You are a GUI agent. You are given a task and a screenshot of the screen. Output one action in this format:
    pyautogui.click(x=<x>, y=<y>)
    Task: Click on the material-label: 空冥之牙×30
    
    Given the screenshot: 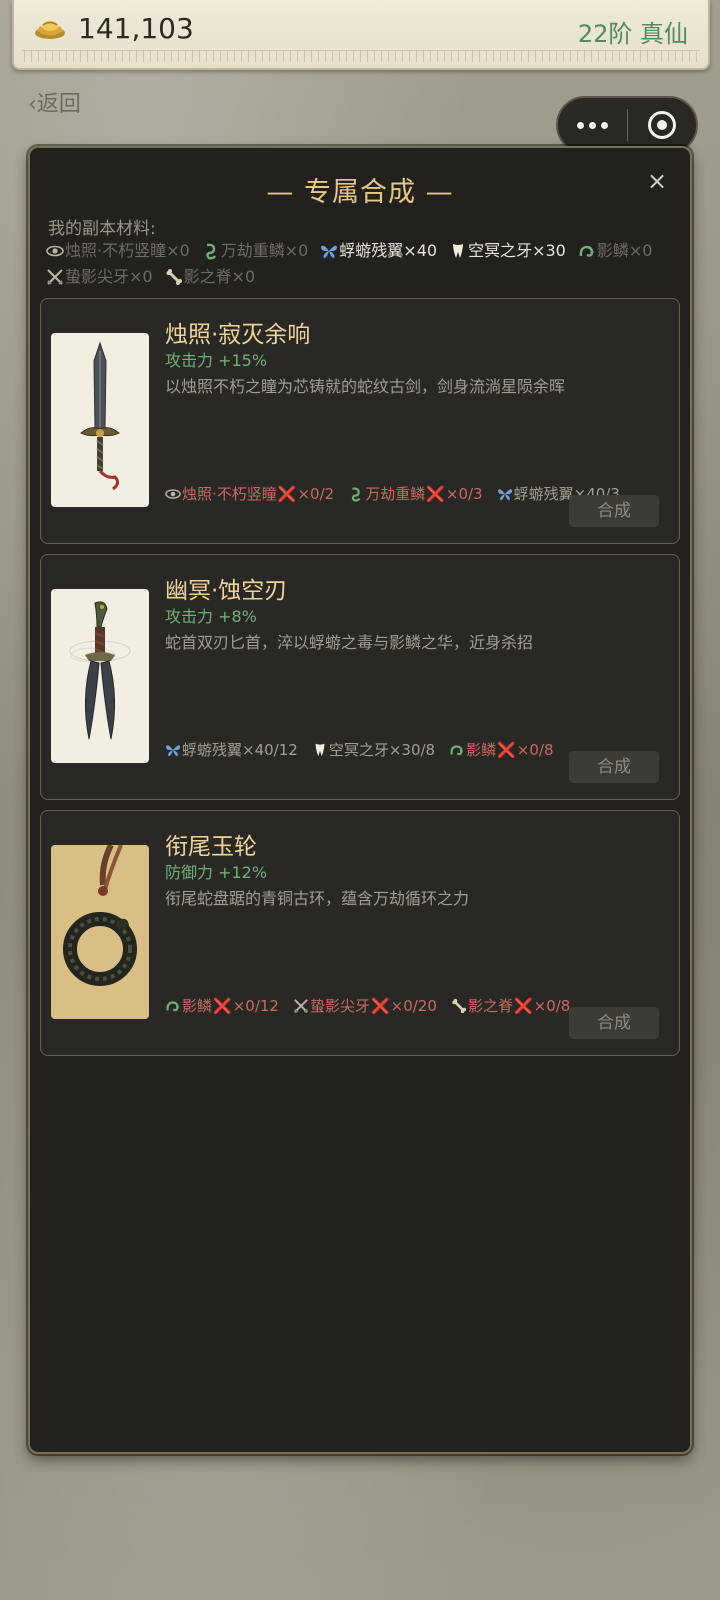 What is the action you would take?
    pyautogui.click(x=517, y=250)
    